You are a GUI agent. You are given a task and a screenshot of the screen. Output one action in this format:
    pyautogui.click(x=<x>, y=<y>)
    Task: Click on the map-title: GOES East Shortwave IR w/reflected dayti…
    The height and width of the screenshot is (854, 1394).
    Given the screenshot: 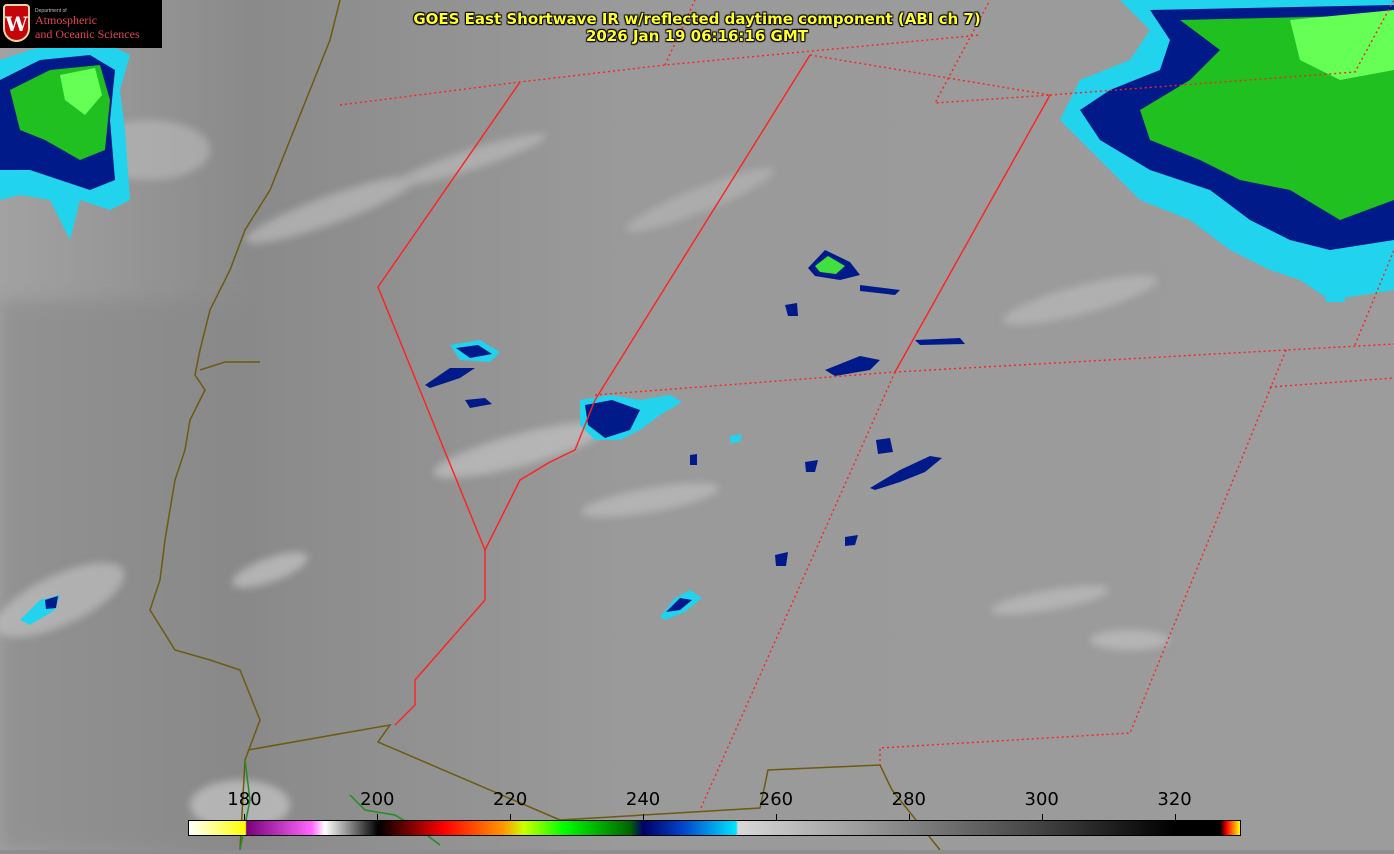 What is the action you would take?
    pyautogui.click(x=697, y=19)
    